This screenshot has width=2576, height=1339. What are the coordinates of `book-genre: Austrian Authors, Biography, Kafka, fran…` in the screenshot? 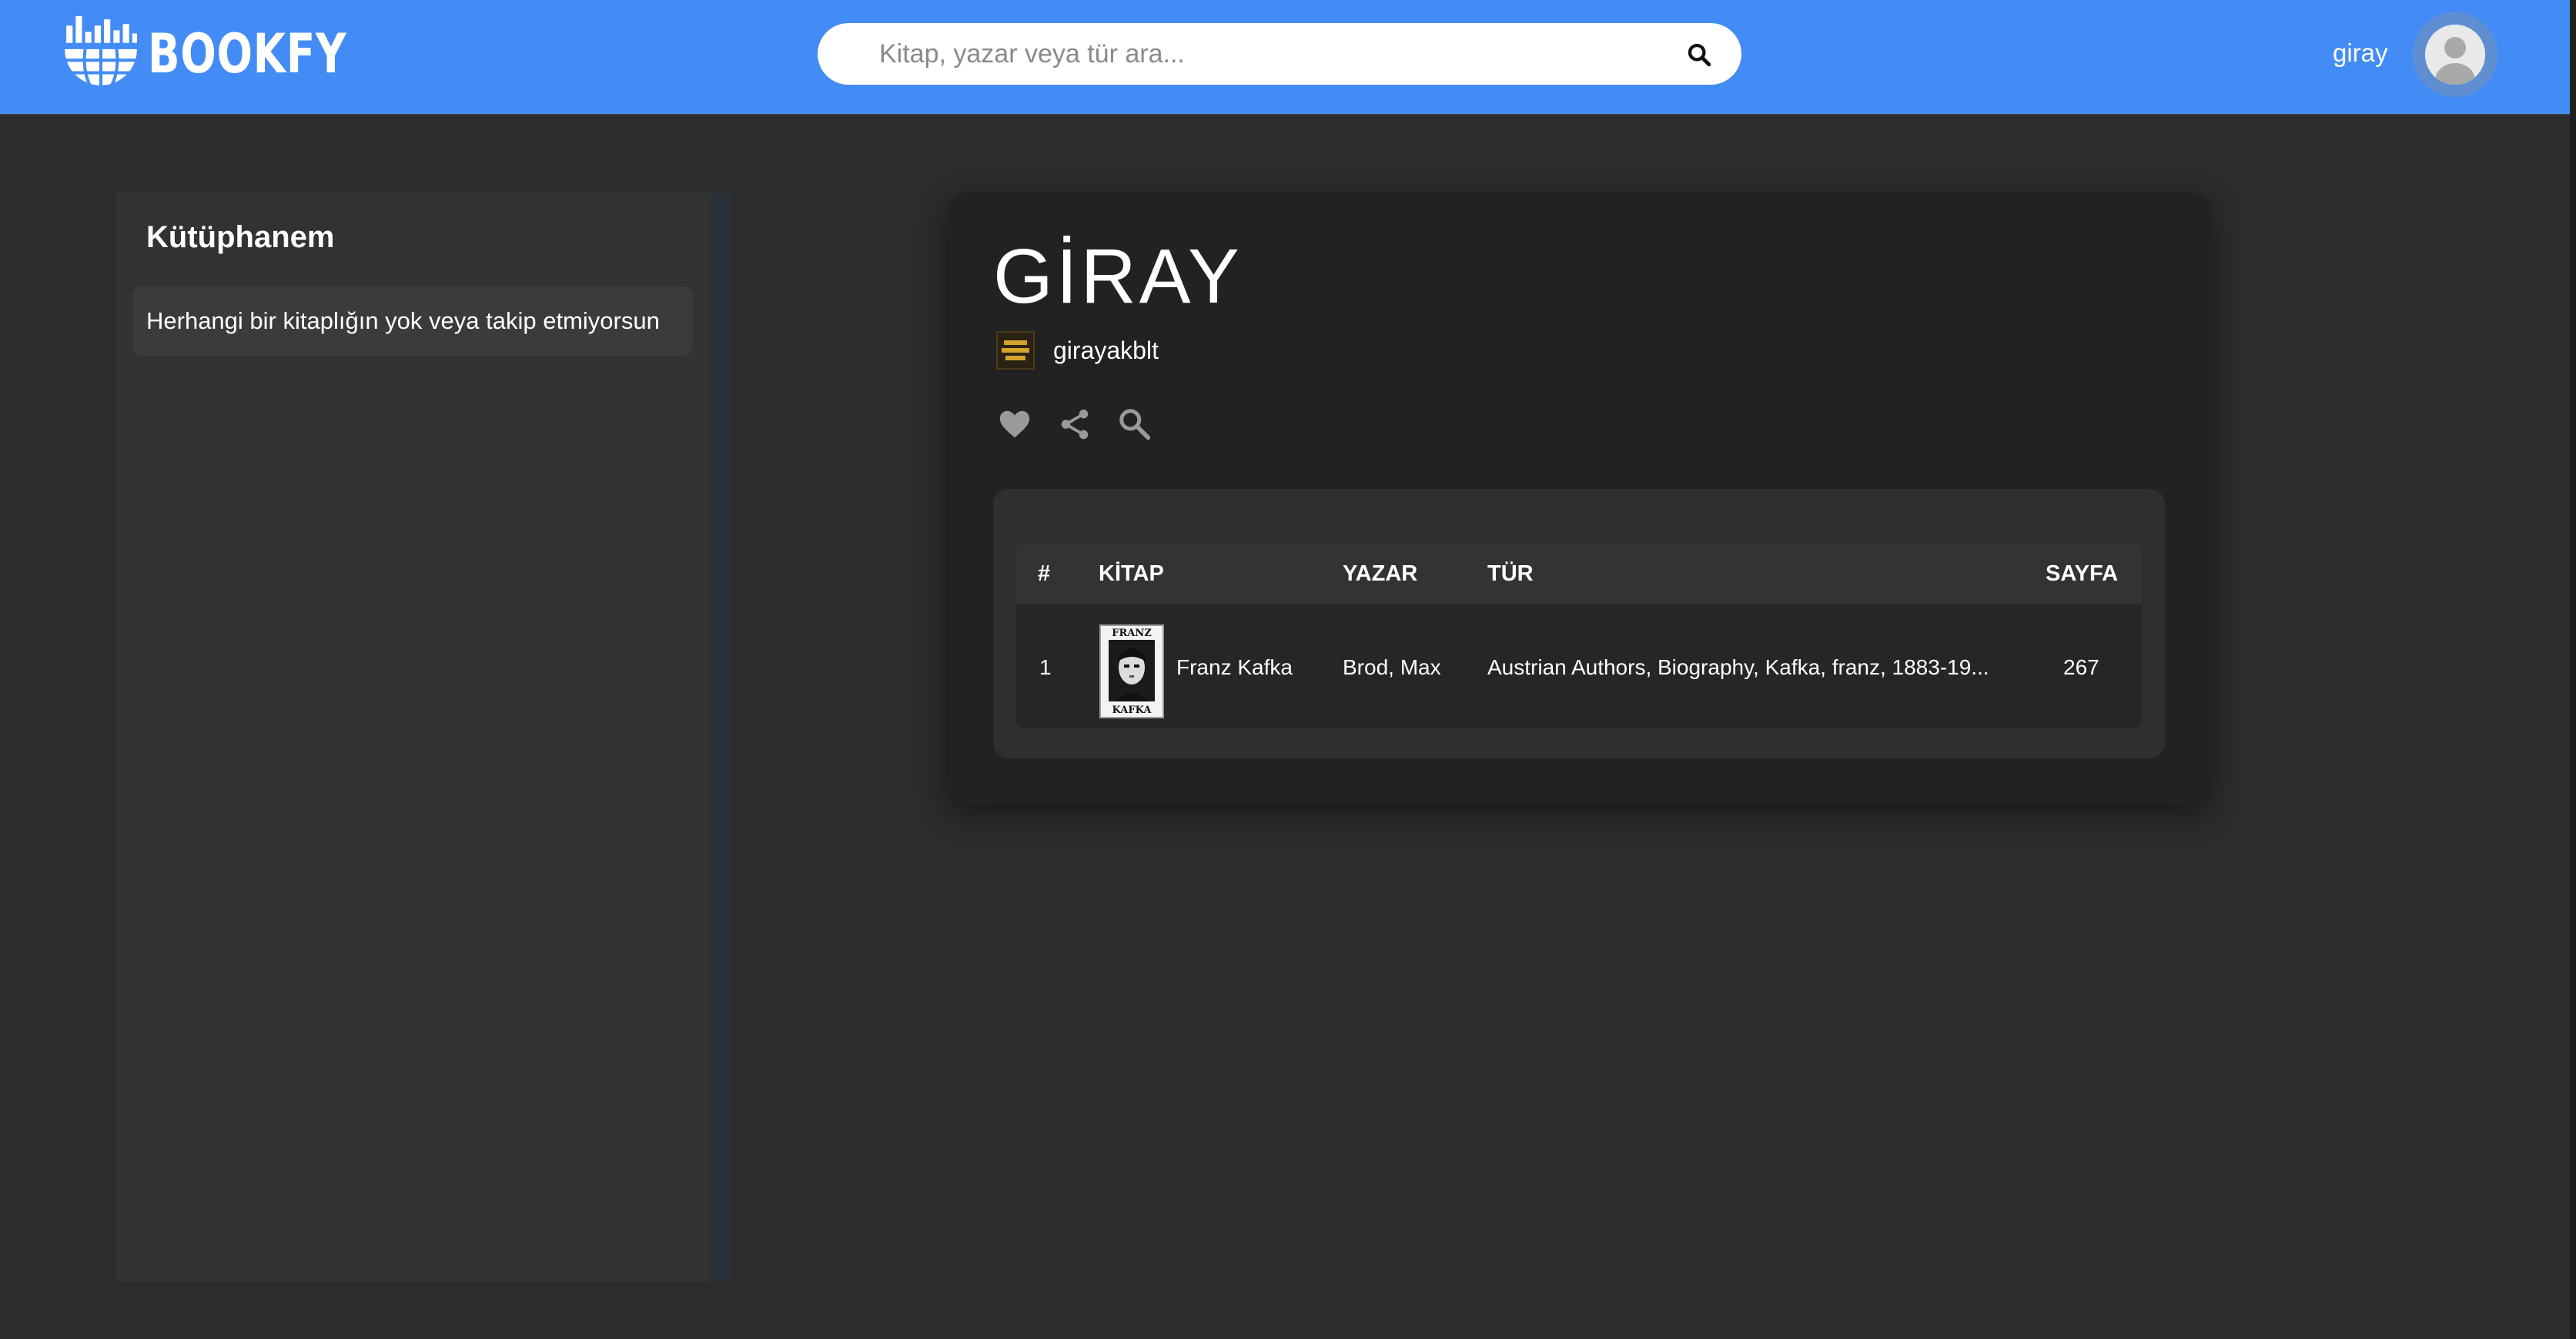 It's located at (1738, 667).